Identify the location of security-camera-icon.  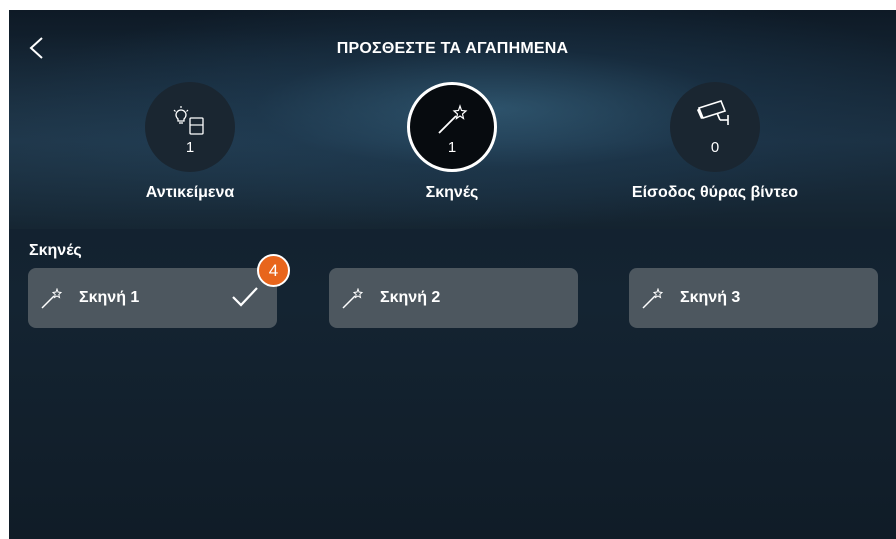
(713, 112).